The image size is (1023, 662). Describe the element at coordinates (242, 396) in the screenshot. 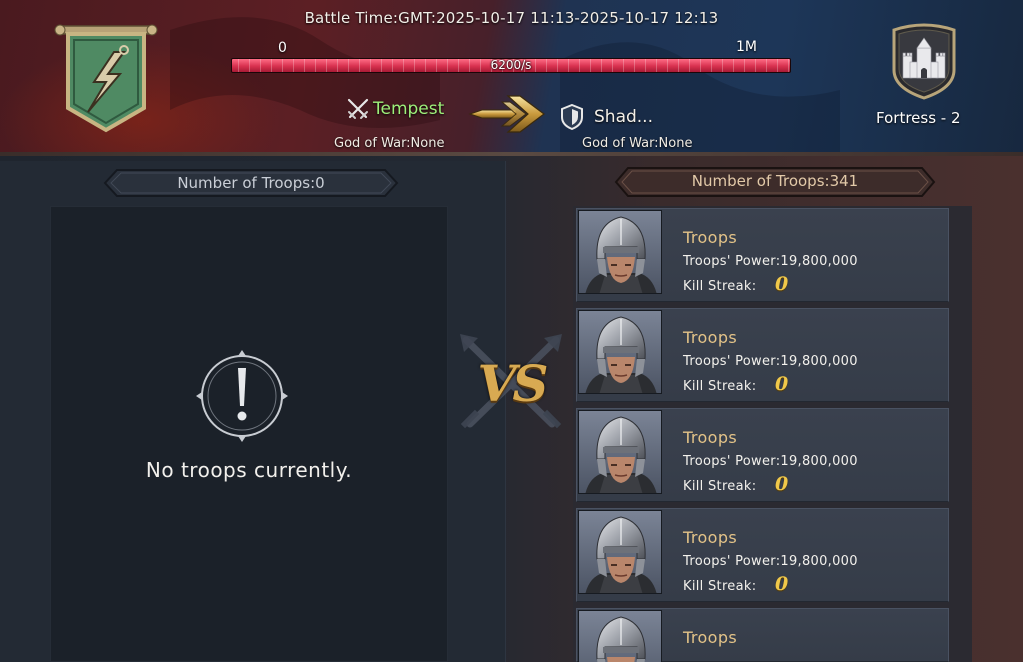

I see `alert-icon` at that location.